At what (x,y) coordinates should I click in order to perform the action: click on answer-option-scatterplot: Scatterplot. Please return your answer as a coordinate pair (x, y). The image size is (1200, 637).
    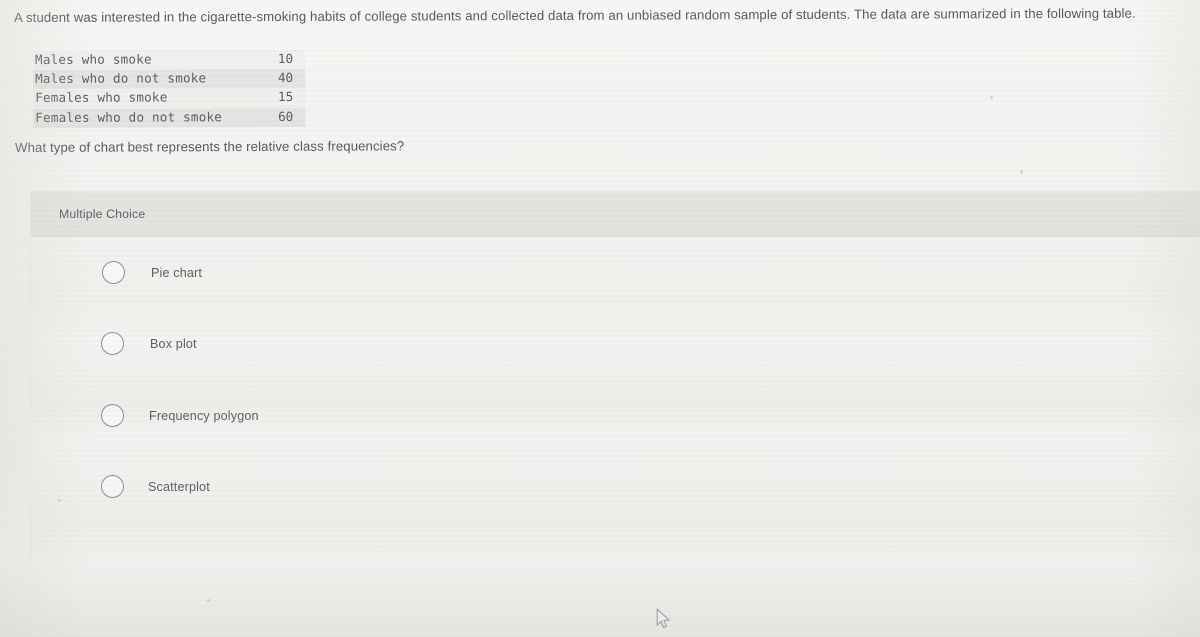
    Looking at the image, I should click on (615, 488).